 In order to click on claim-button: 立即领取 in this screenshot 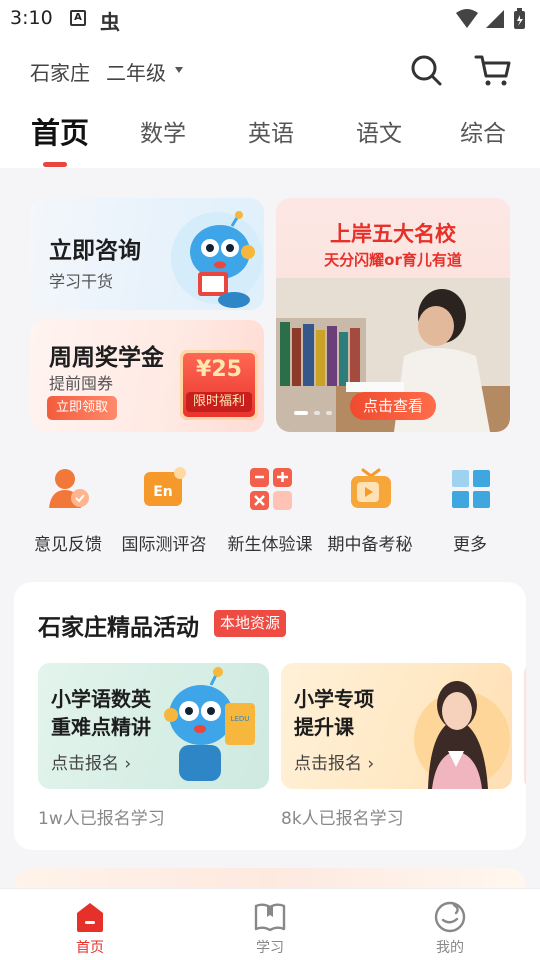, I will do `click(82, 408)`.